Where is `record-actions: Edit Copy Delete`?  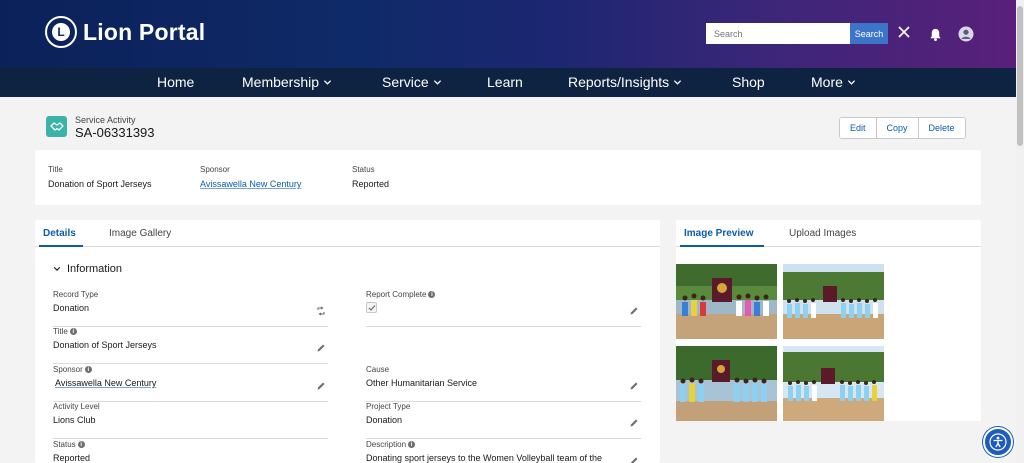 record-actions: Edit Copy Delete is located at coordinates (902, 128).